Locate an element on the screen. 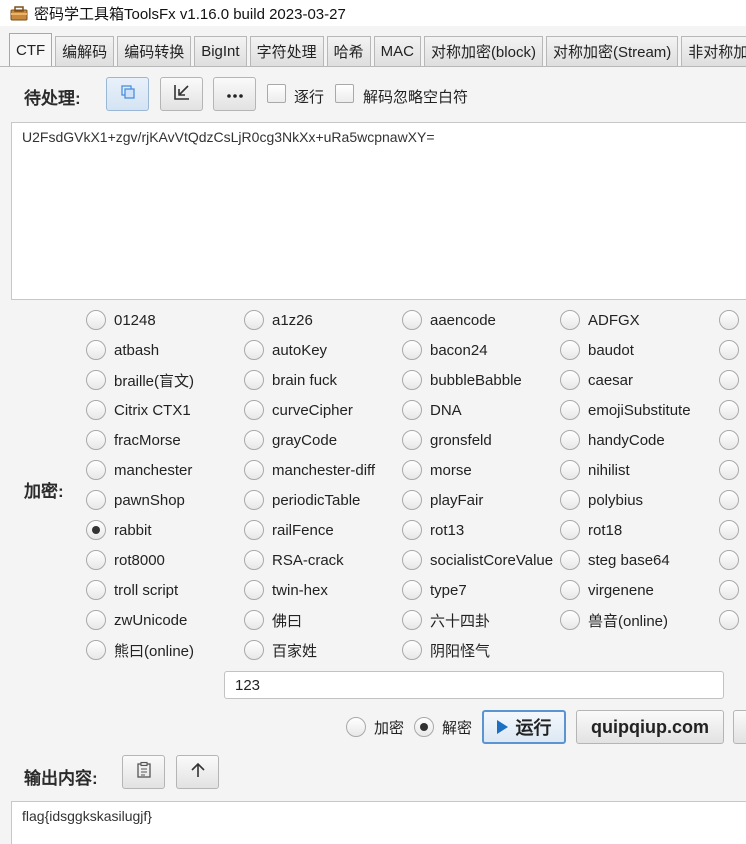  quipqiup-button: quipqiup.com is located at coordinates (650, 727).